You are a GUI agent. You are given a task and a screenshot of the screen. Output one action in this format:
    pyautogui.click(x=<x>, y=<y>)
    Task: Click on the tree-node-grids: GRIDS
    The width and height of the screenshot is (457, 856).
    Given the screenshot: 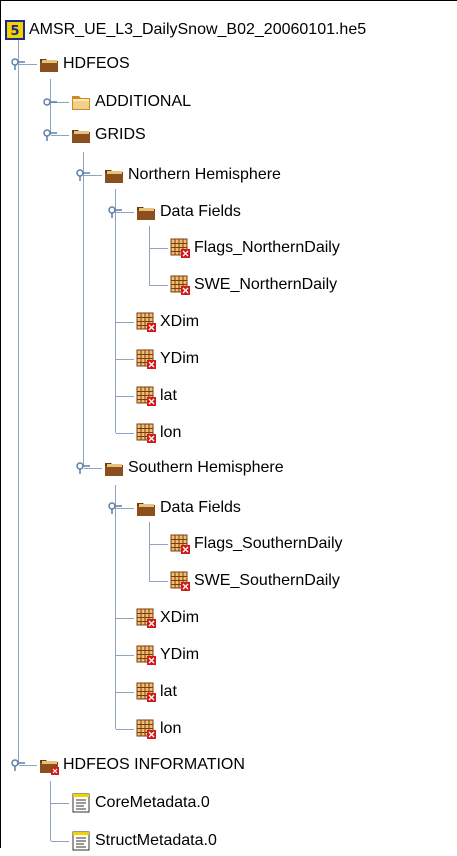 What is the action you would take?
    pyautogui.click(x=108, y=135)
    